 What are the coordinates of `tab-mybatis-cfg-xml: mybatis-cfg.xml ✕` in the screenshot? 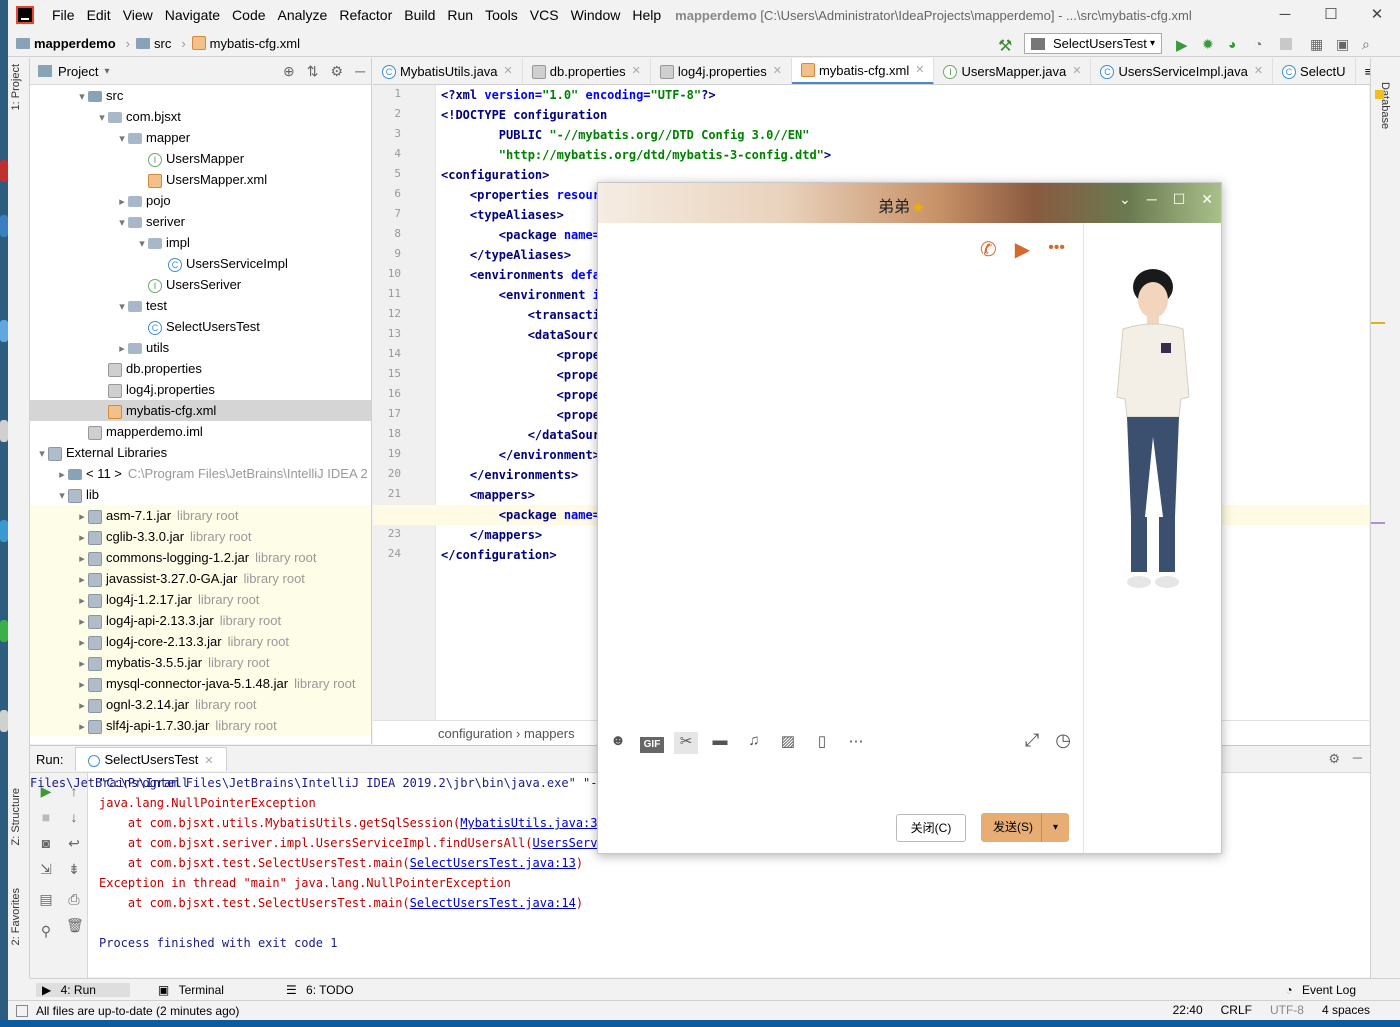 It's located at (863, 71).